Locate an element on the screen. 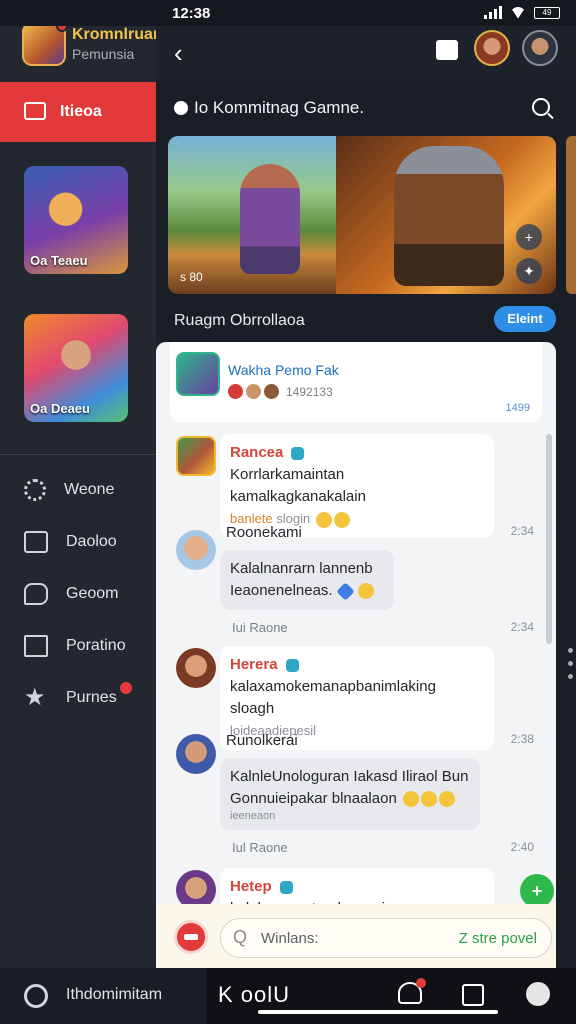  message-text-2-label: Gonnuieipakar blnaalaon is located at coordinates (313, 798).